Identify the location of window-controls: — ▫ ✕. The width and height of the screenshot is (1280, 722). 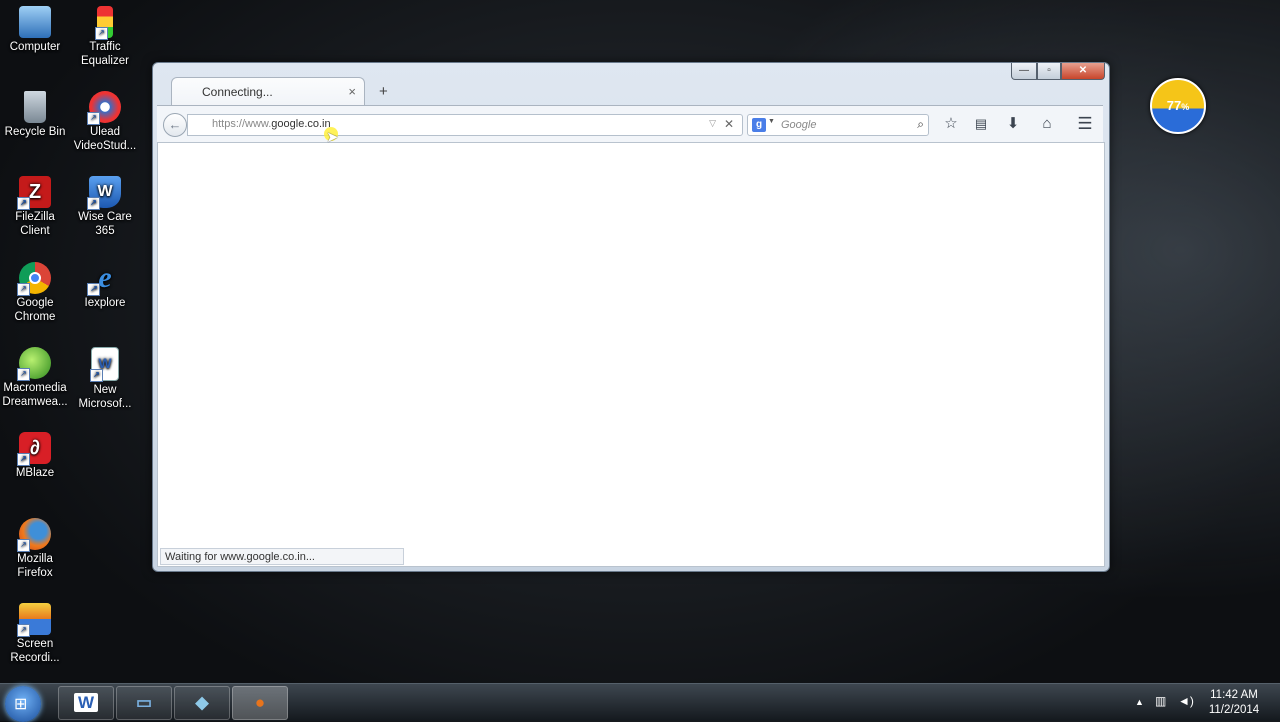
(1058, 71).